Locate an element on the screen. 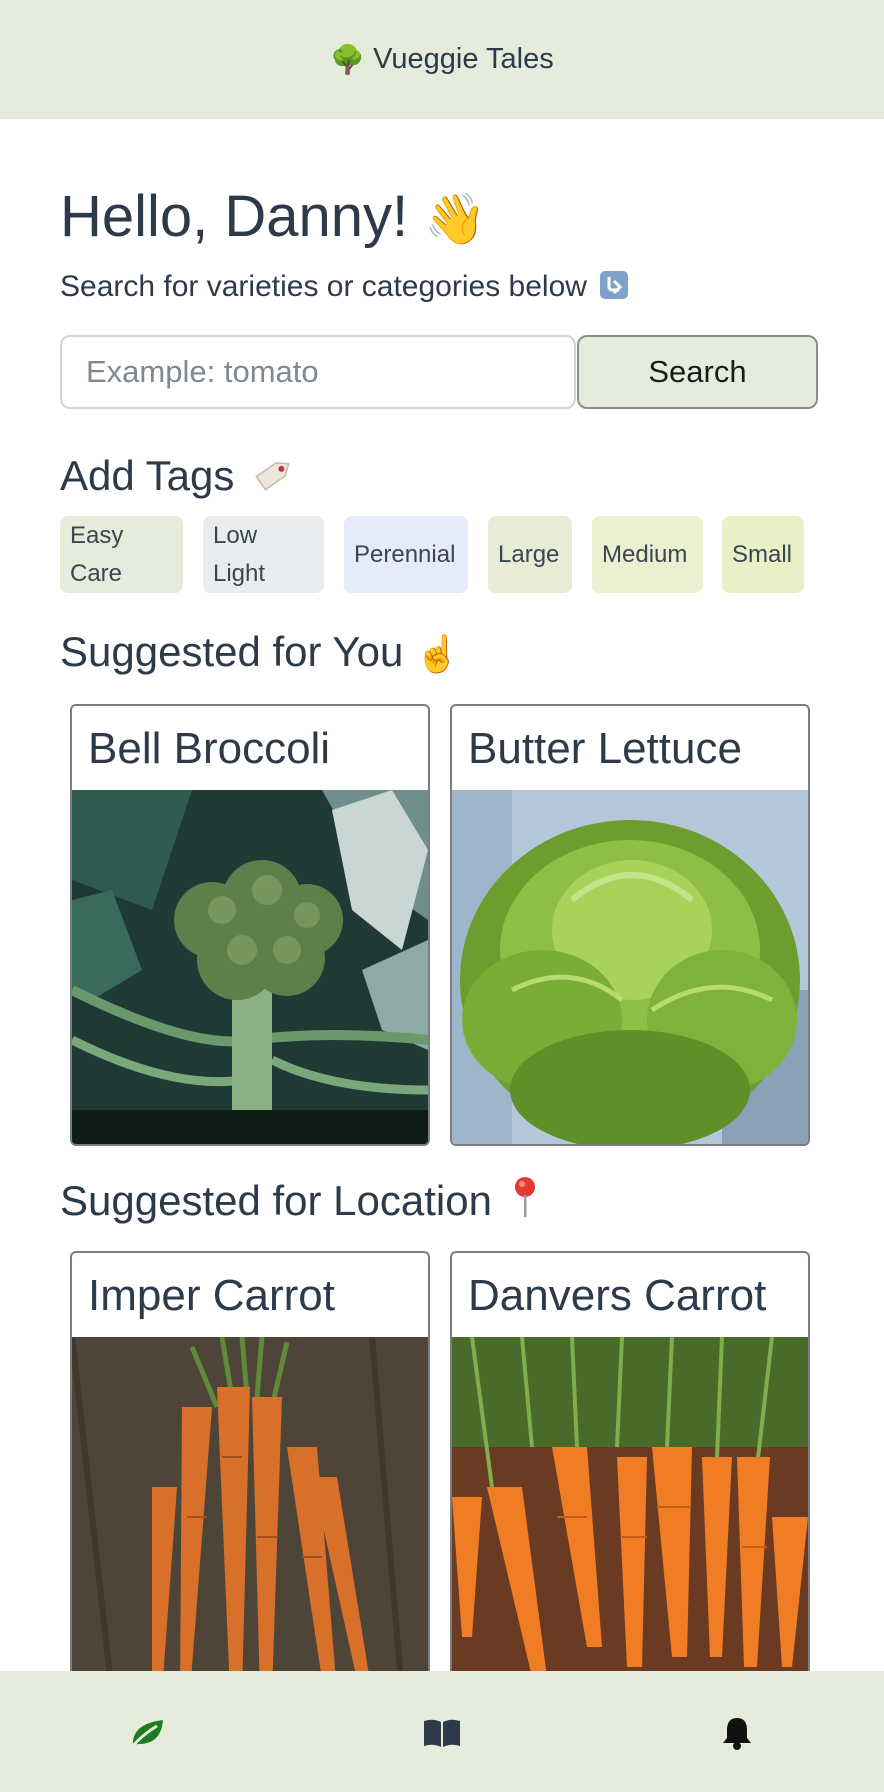  tag-label-icon is located at coordinates (274, 479).